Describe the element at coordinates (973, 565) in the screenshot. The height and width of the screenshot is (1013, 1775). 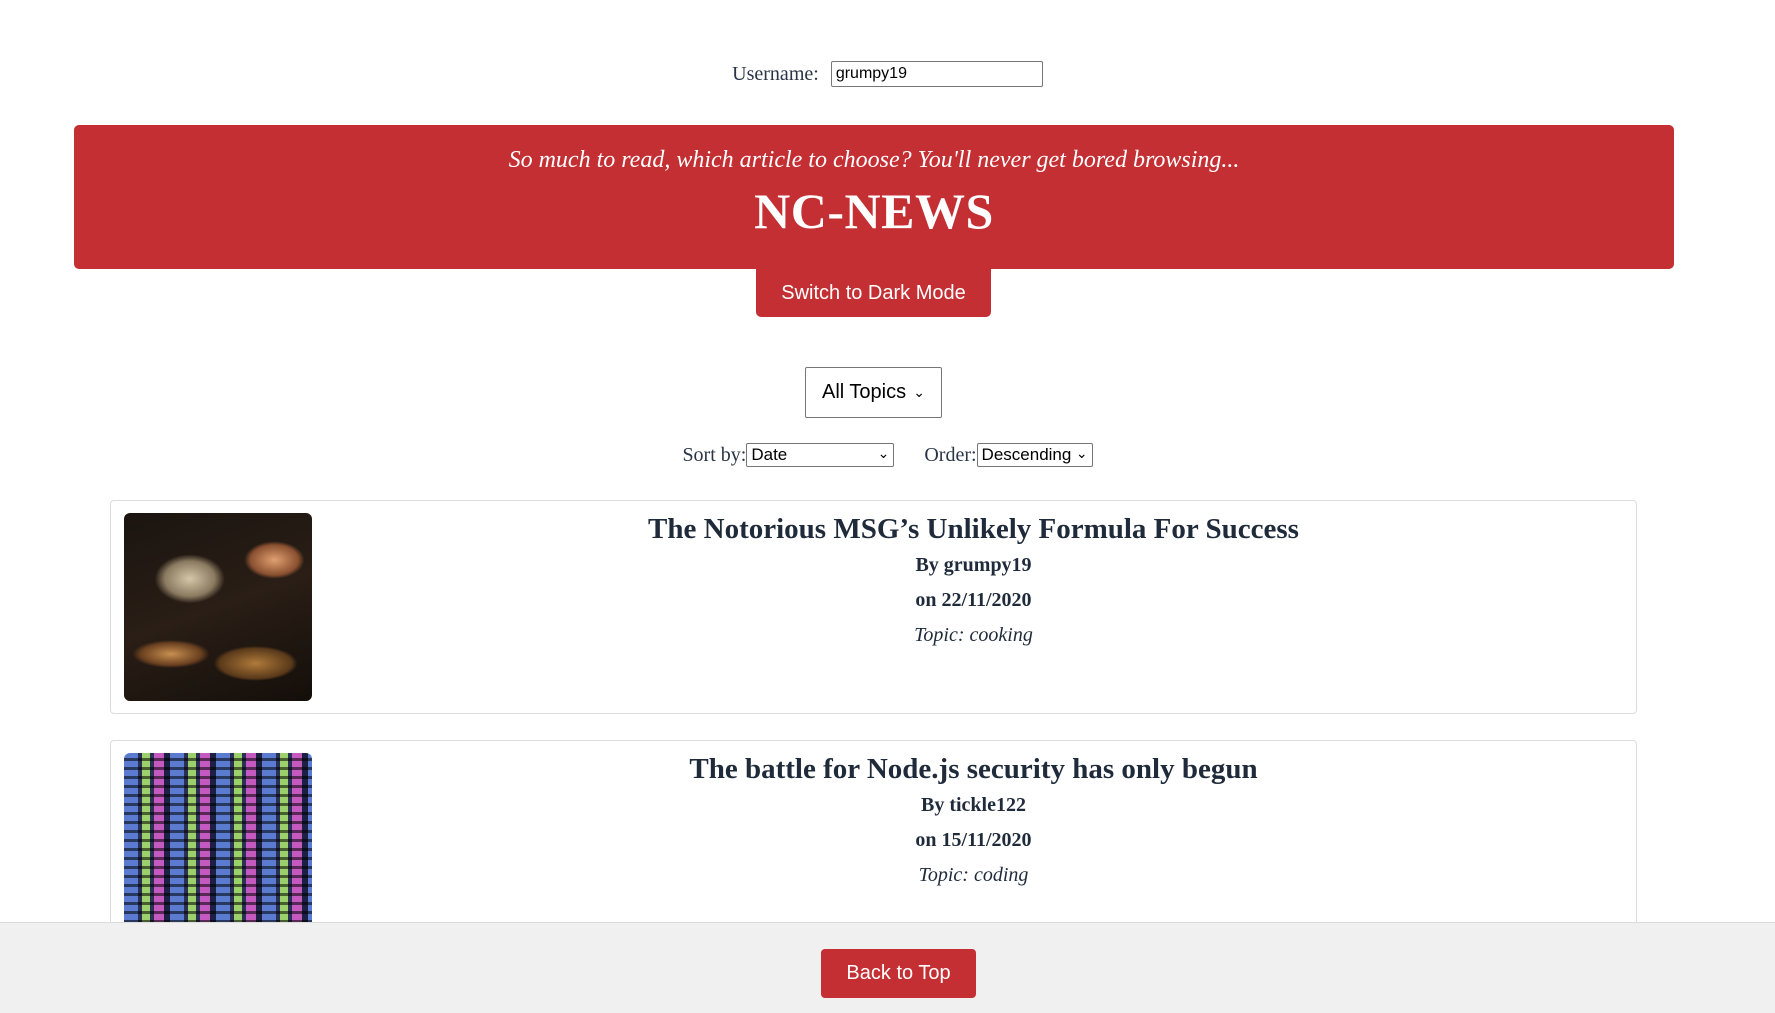
I see `article-author: By grumpy19` at that location.